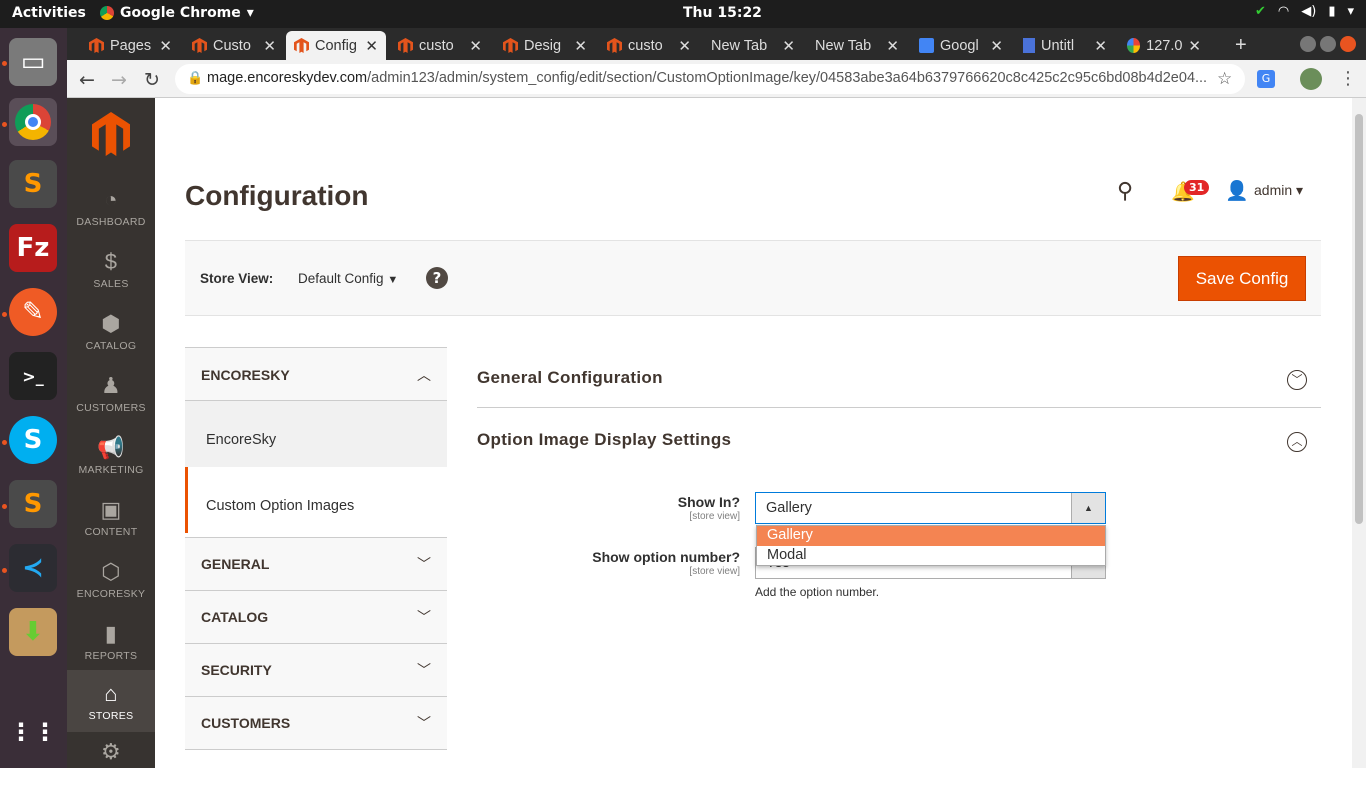 This screenshot has width=1366, height=800. I want to click on forward-icon: →, so click(119, 80).